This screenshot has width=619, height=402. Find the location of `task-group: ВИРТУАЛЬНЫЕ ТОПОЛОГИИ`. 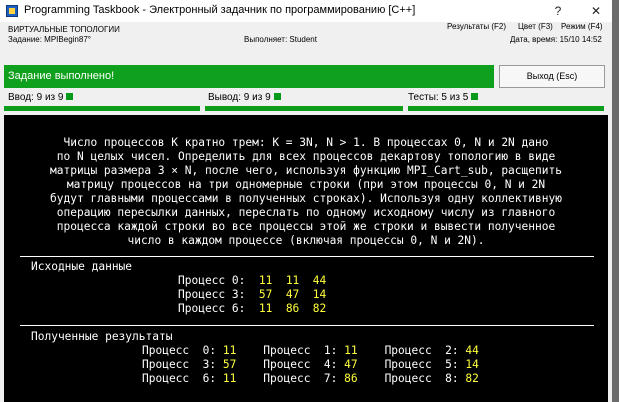

task-group: ВИРТУАЛЬНЫЕ ТОПОЛОГИИ is located at coordinates (64, 29).